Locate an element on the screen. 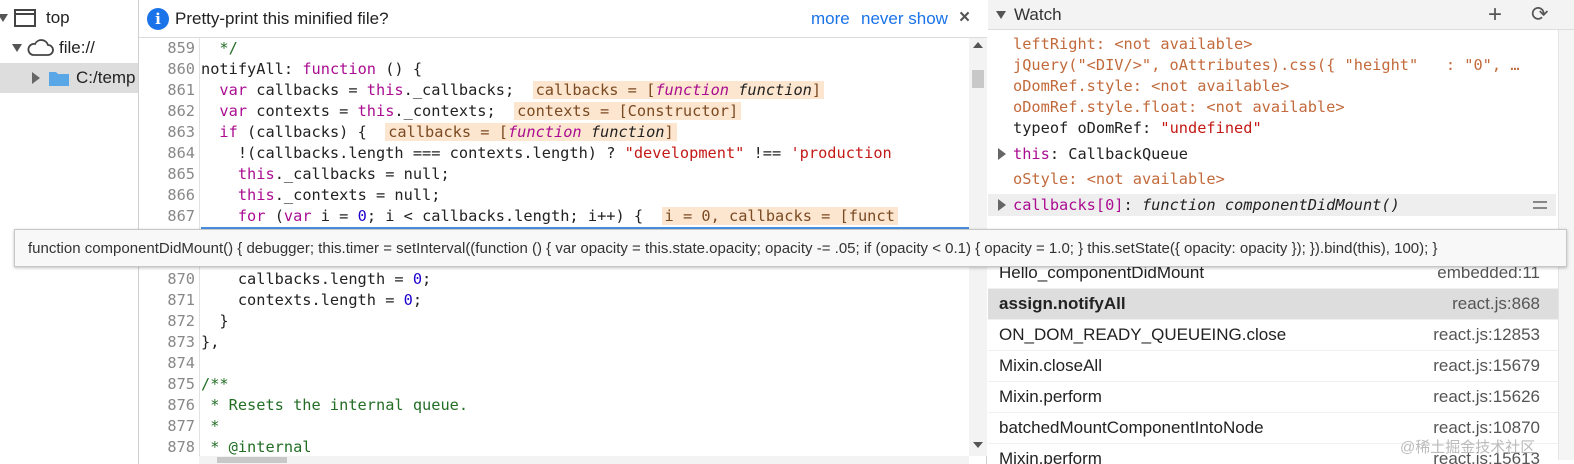 The height and width of the screenshot is (464, 1574). line-number: 859 is located at coordinates (167, 48).